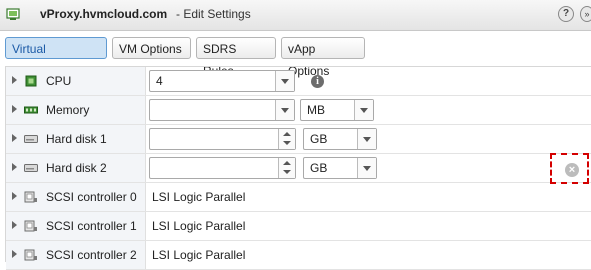  What do you see at coordinates (222, 139) in the screenshot?
I see `hard-disk-1-size-spinner` at bounding box center [222, 139].